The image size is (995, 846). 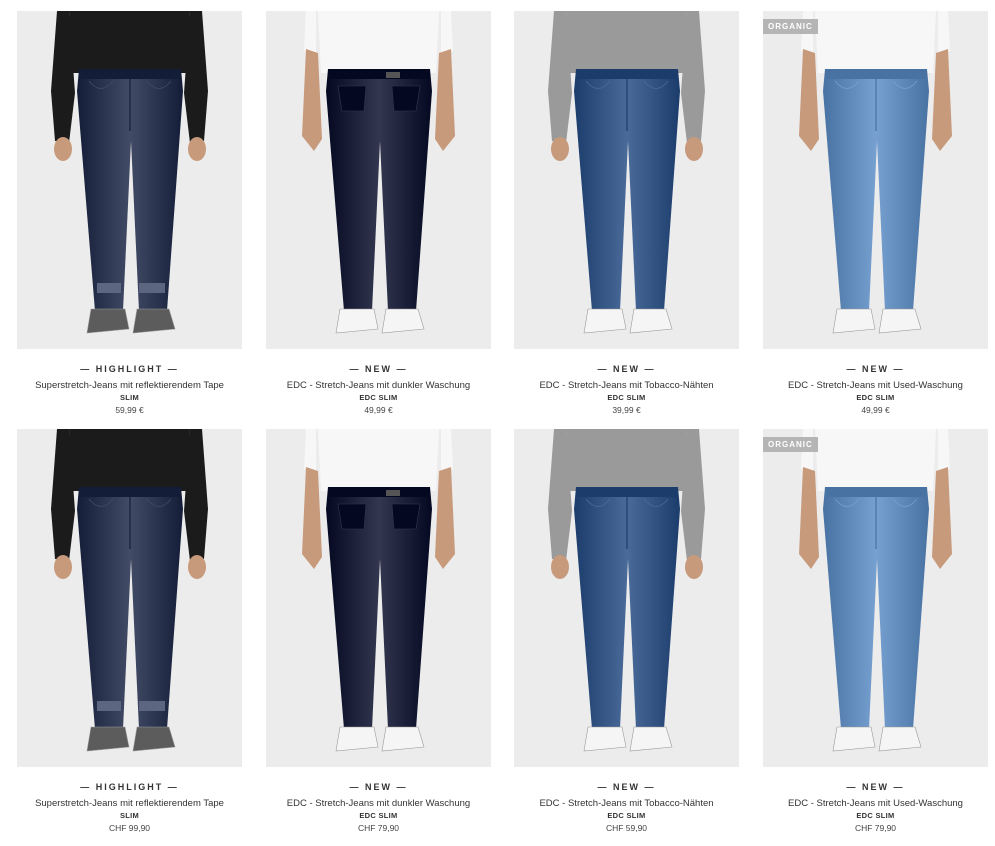 What do you see at coordinates (129, 410) in the screenshot?
I see `product-price: 59,99 €` at bounding box center [129, 410].